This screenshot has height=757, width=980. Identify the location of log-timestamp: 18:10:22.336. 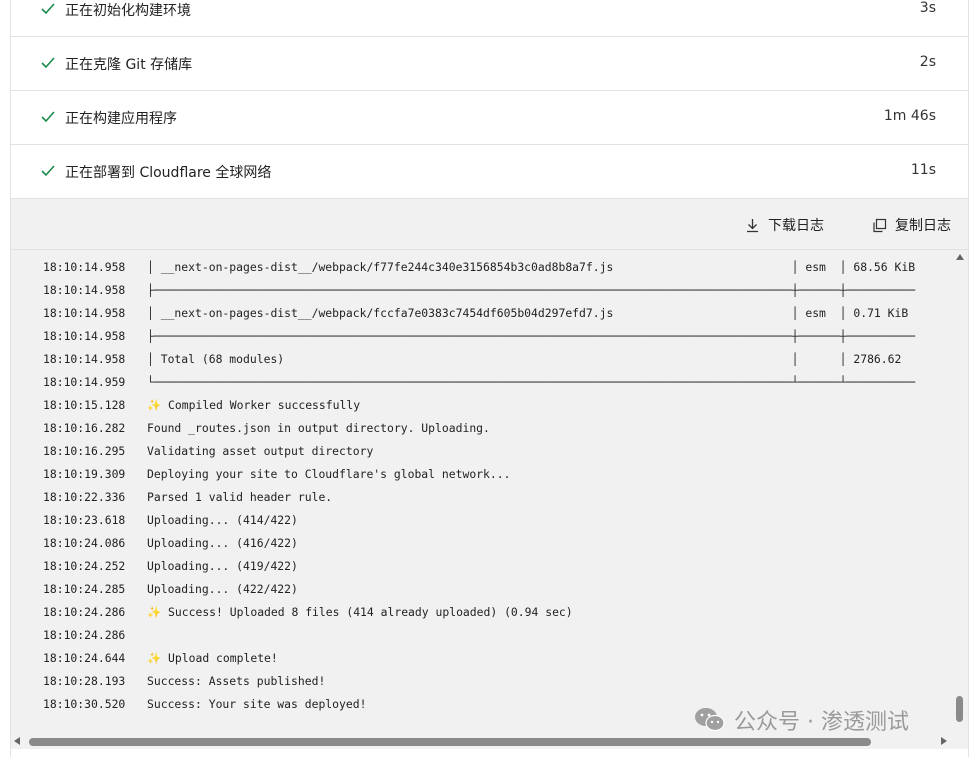
(84, 497).